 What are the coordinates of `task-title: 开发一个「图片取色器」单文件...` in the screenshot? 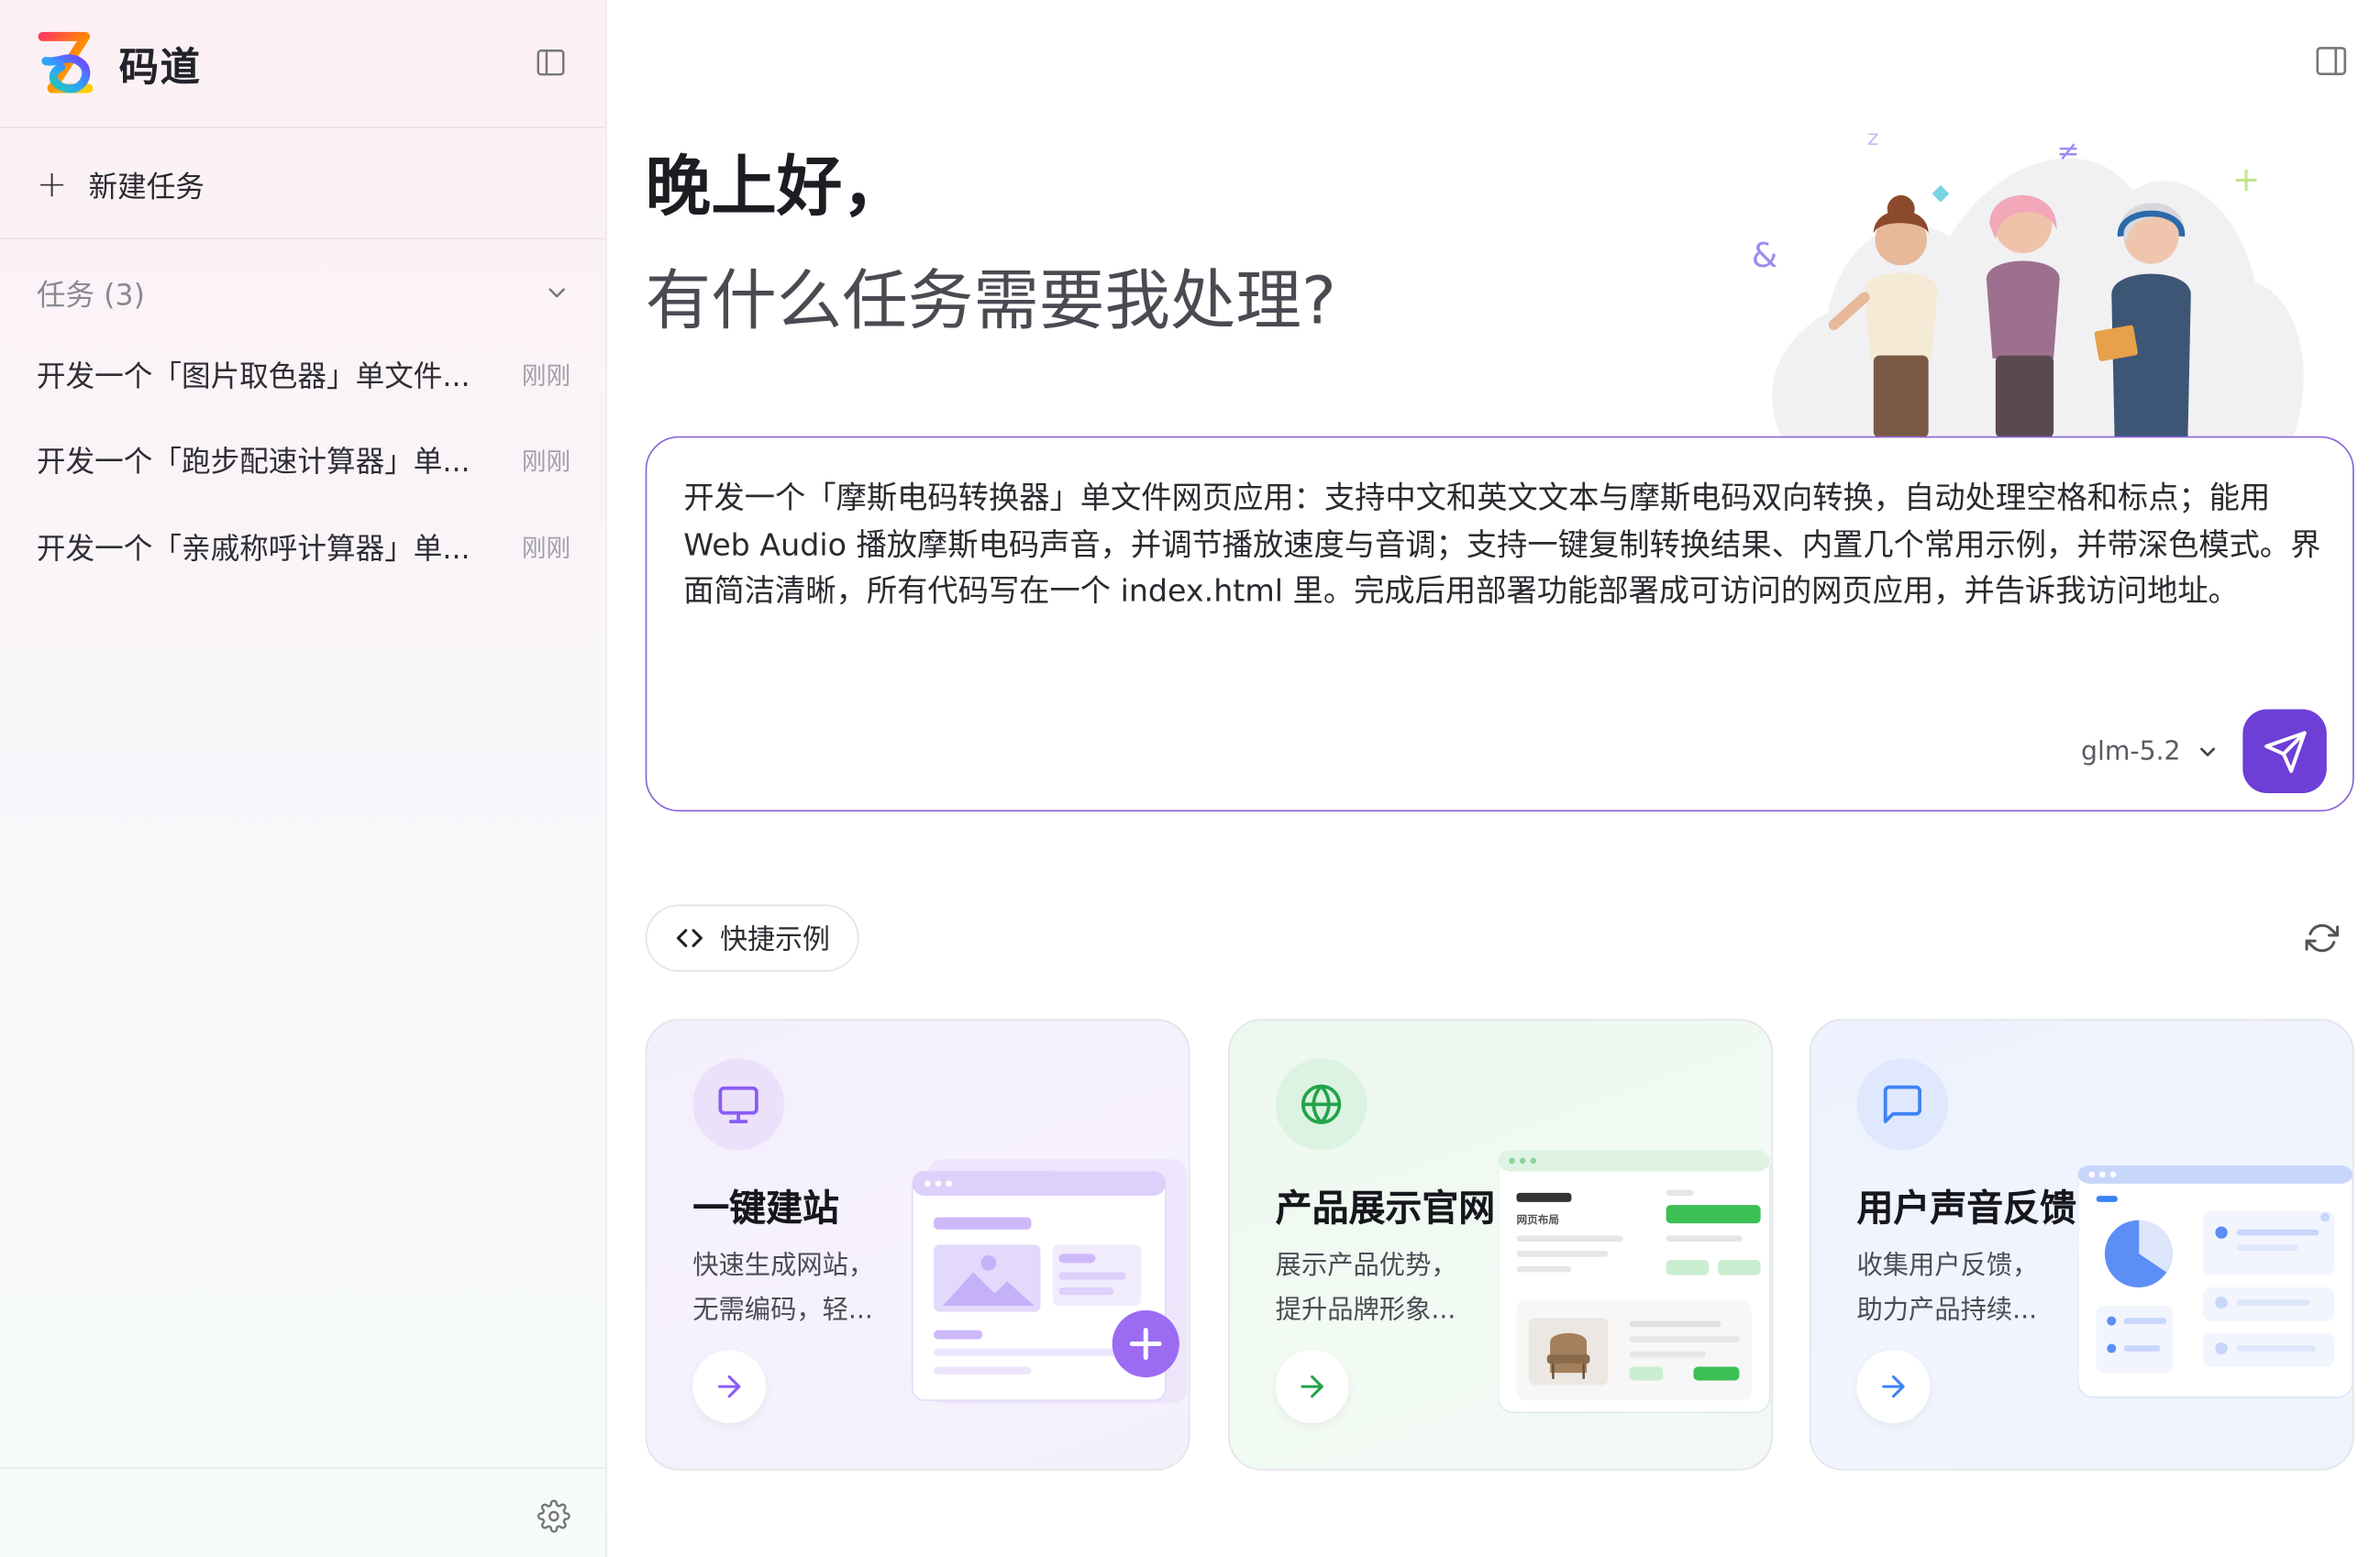 It's located at (253, 376).